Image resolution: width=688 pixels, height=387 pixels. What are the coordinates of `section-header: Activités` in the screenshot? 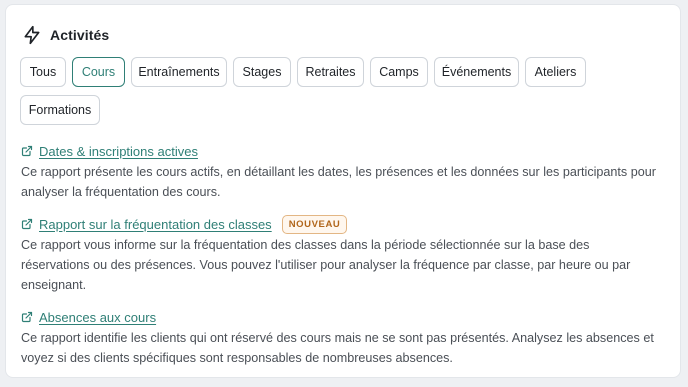 It's located at (65, 35).